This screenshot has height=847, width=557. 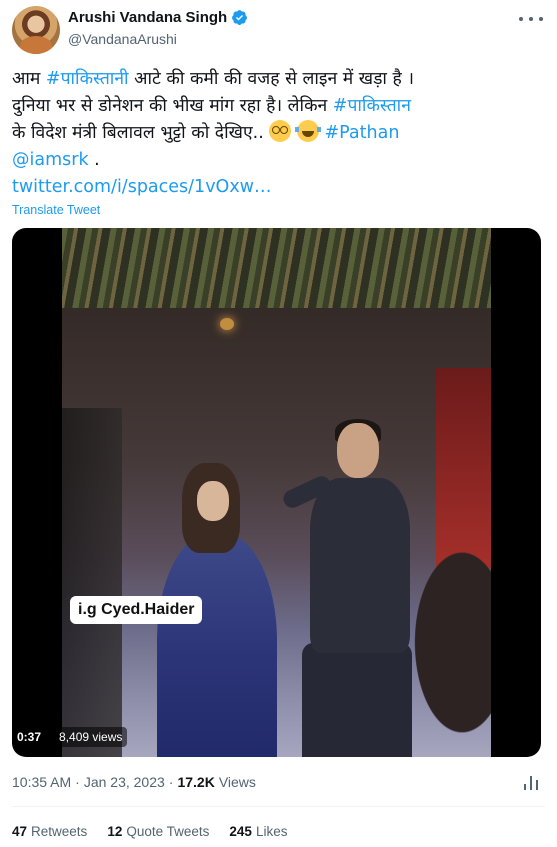 What do you see at coordinates (446, 642) in the screenshot?
I see `video-foreground-blur-right` at bounding box center [446, 642].